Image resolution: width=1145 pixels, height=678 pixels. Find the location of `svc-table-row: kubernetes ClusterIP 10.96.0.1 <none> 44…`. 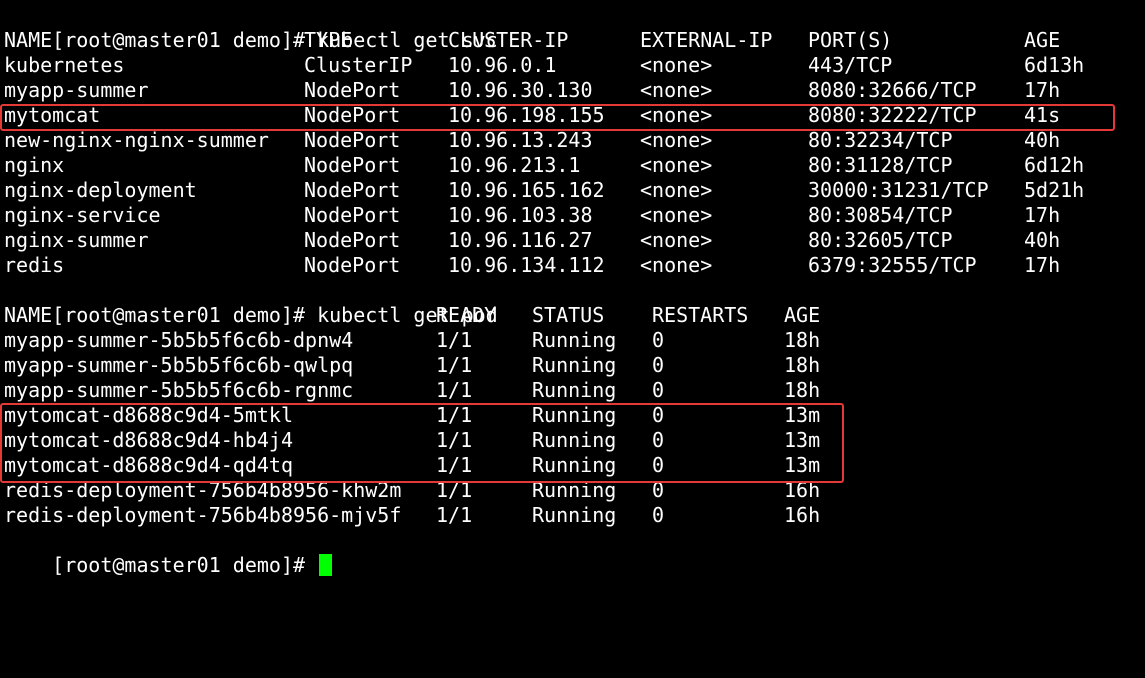

svc-table-row: kubernetes ClusterIP 10.96.0.1 <none> 44… is located at coordinates (544, 65).